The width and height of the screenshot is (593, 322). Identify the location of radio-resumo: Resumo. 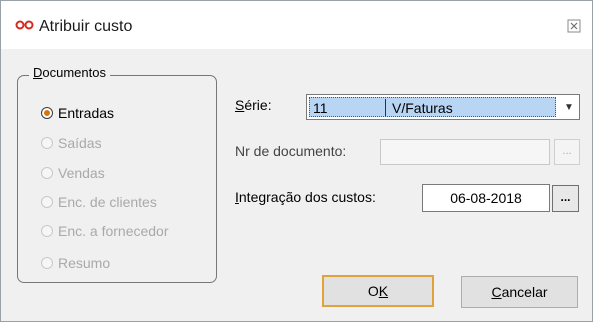
(75, 263).